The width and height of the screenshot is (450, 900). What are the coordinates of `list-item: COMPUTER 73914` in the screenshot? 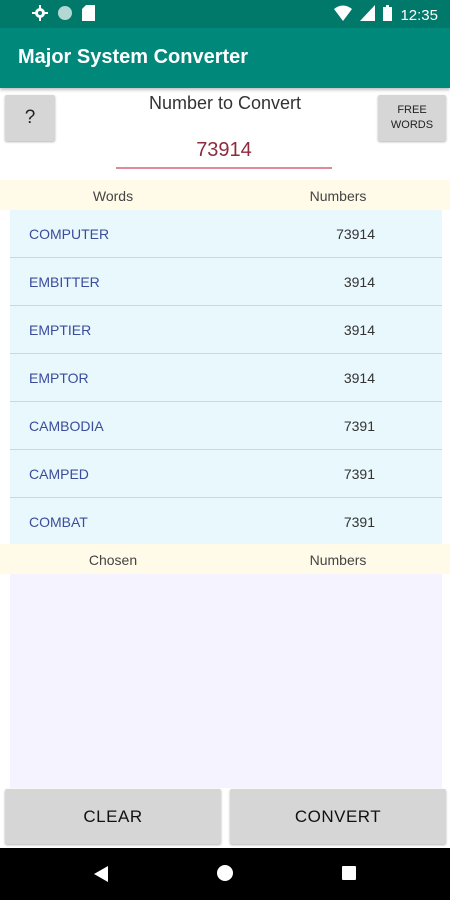 It's located at (226, 234).